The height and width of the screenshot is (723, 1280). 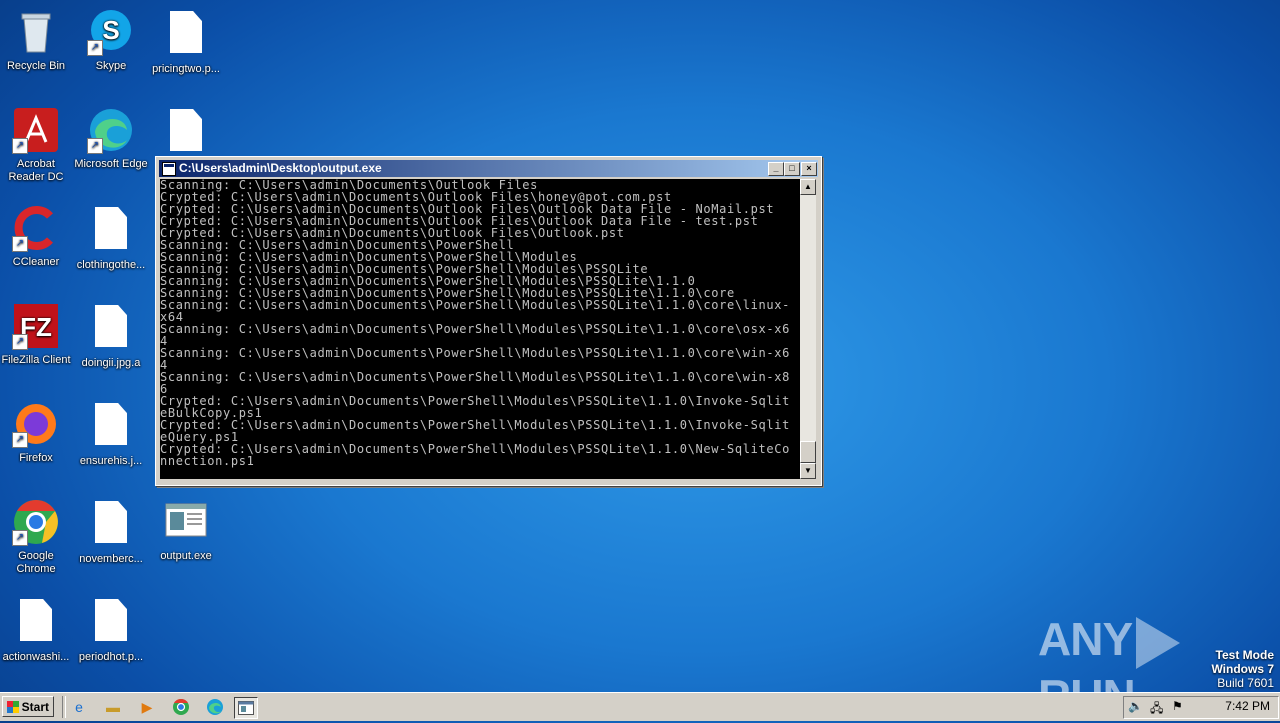 What do you see at coordinates (215, 707) in the screenshot?
I see `edge-taskbar-icon` at bounding box center [215, 707].